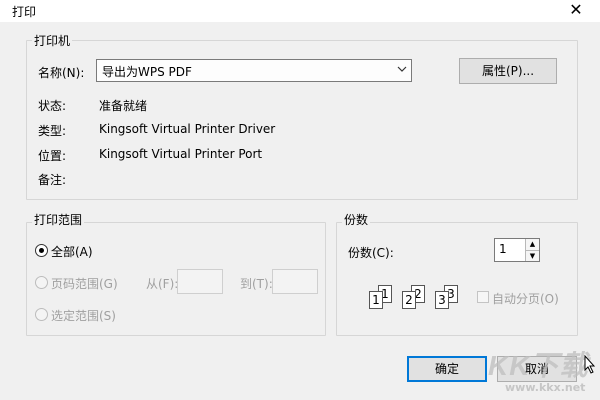  What do you see at coordinates (371, 253) in the screenshot?
I see `copies-label: 份数(C):` at bounding box center [371, 253].